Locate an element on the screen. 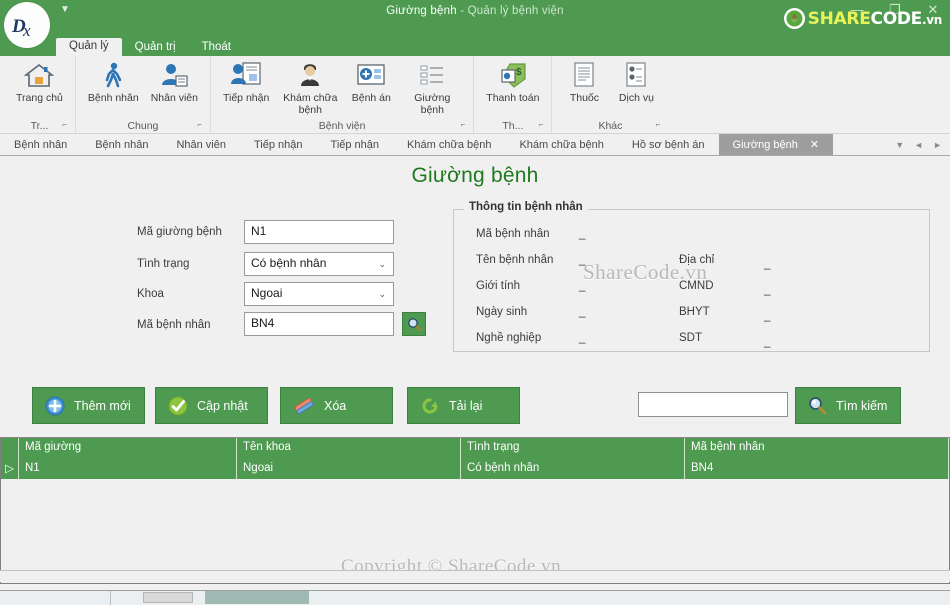 The height and width of the screenshot is (605, 950). doc-tab-ho-so-benh-an: Hồ sơ bệnh án is located at coordinates (668, 144).